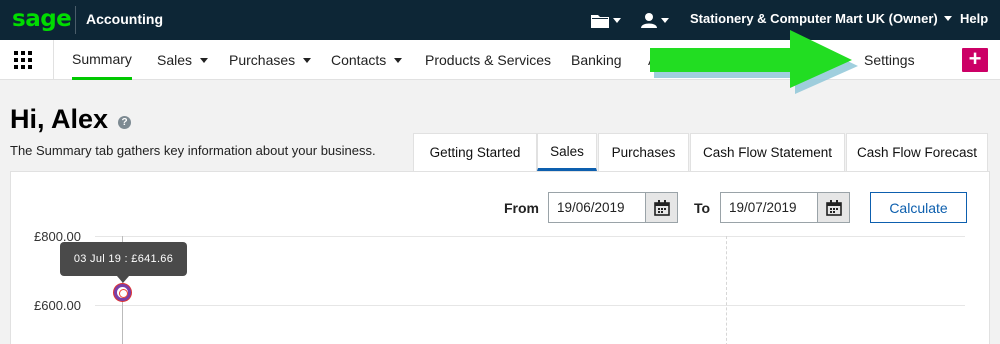 The image size is (1000, 344). What do you see at coordinates (262, 60) in the screenshot?
I see `nav-label: Purchases` at bounding box center [262, 60].